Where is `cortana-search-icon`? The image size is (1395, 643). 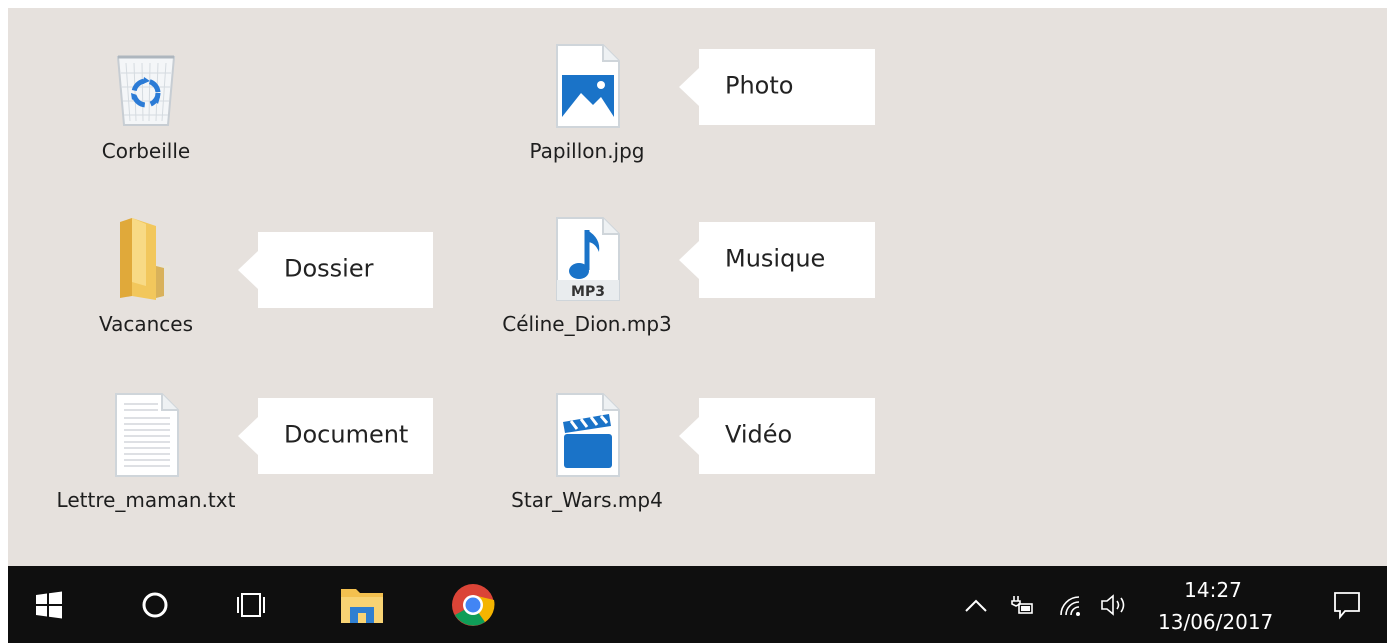
cortana-search-icon is located at coordinates (155, 604).